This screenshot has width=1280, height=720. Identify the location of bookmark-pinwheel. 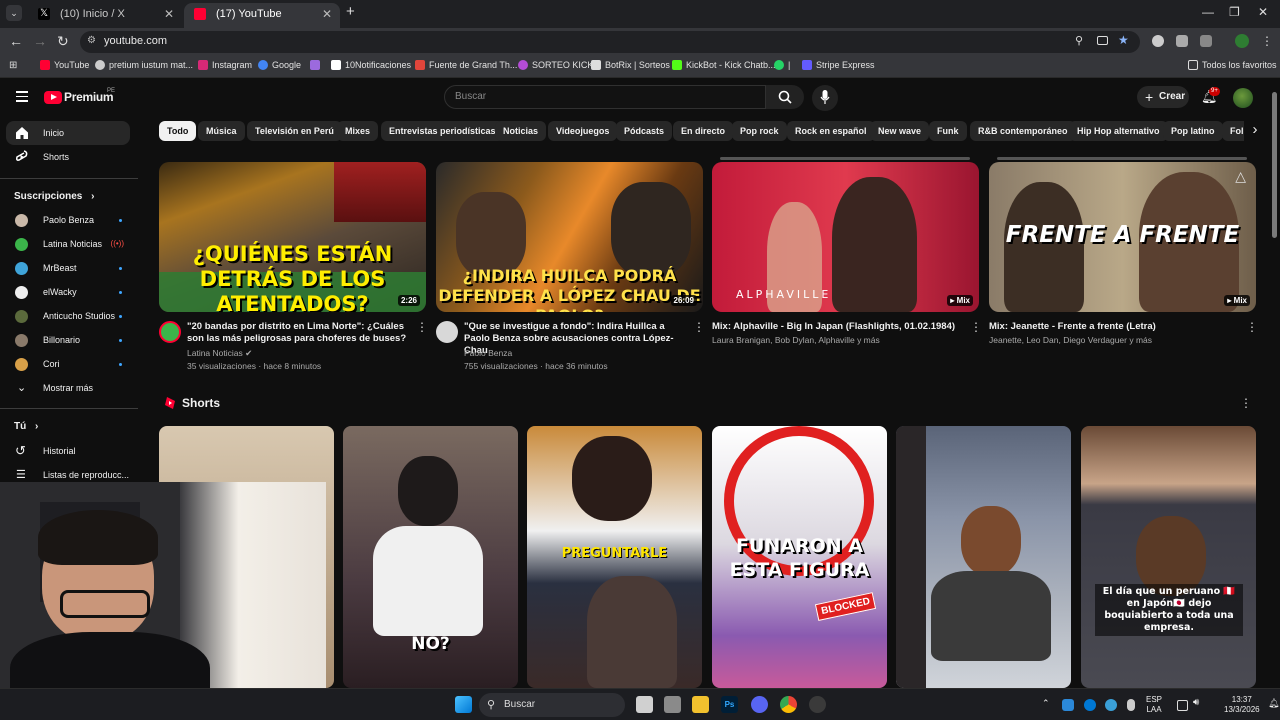
(317, 65).